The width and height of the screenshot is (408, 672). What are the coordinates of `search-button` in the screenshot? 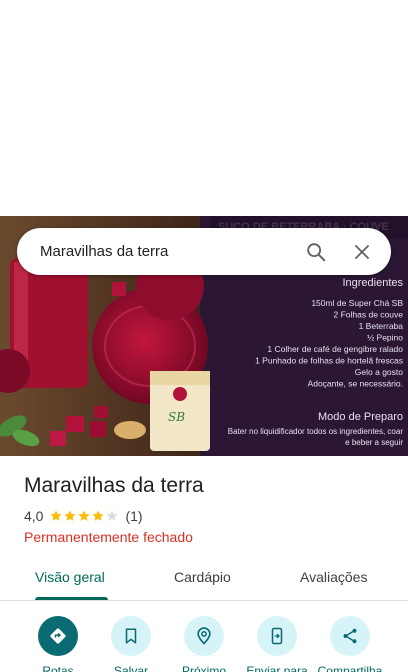 It's located at (316, 252).